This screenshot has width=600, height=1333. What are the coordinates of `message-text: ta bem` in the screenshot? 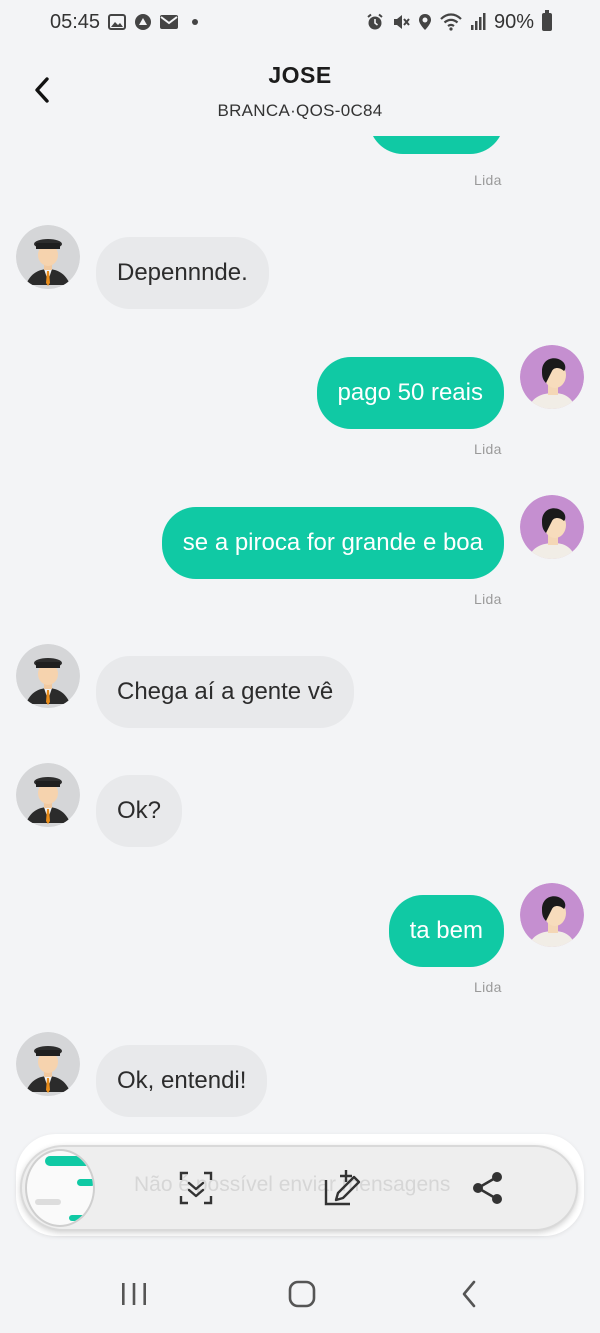 It's located at (446, 930).